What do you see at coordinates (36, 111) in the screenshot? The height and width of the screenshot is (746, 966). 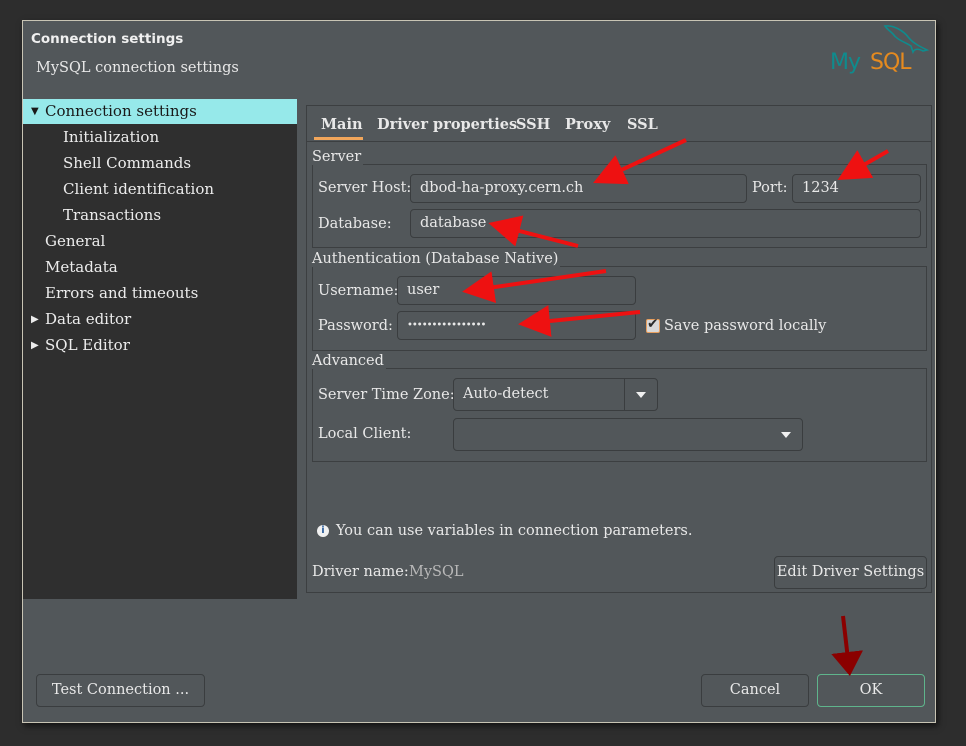 I see `expand-arrow-icon: ▼` at bounding box center [36, 111].